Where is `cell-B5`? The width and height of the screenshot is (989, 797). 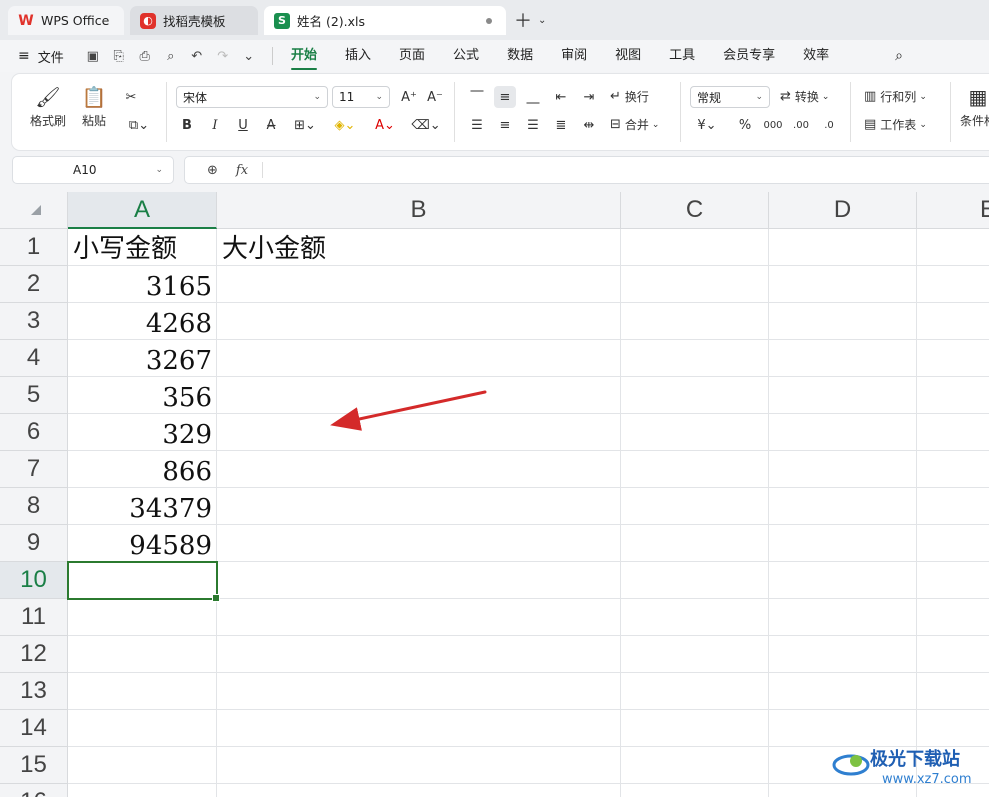 cell-B5 is located at coordinates (419, 395).